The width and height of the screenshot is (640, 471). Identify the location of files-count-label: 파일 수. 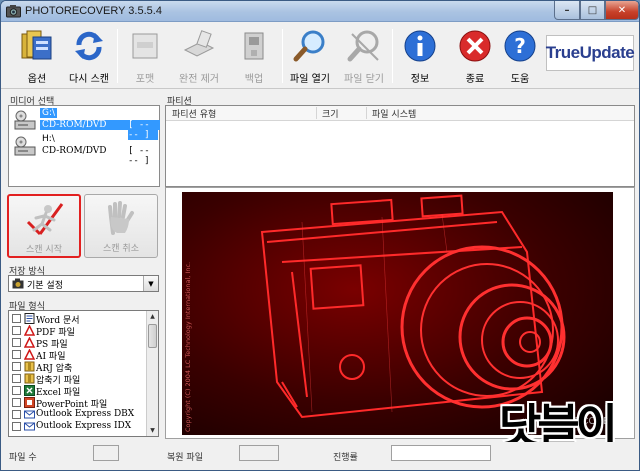
(23, 458).